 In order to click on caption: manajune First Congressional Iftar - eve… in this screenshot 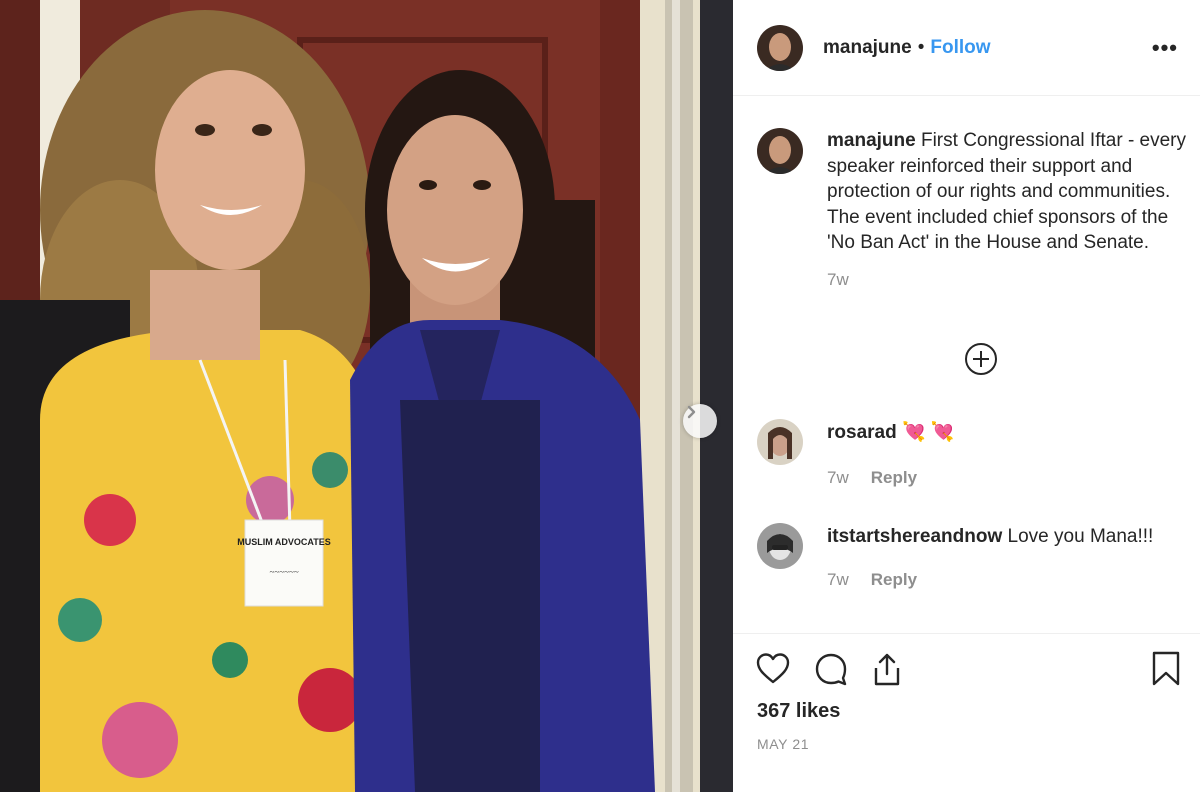, I will do `click(972, 209)`.